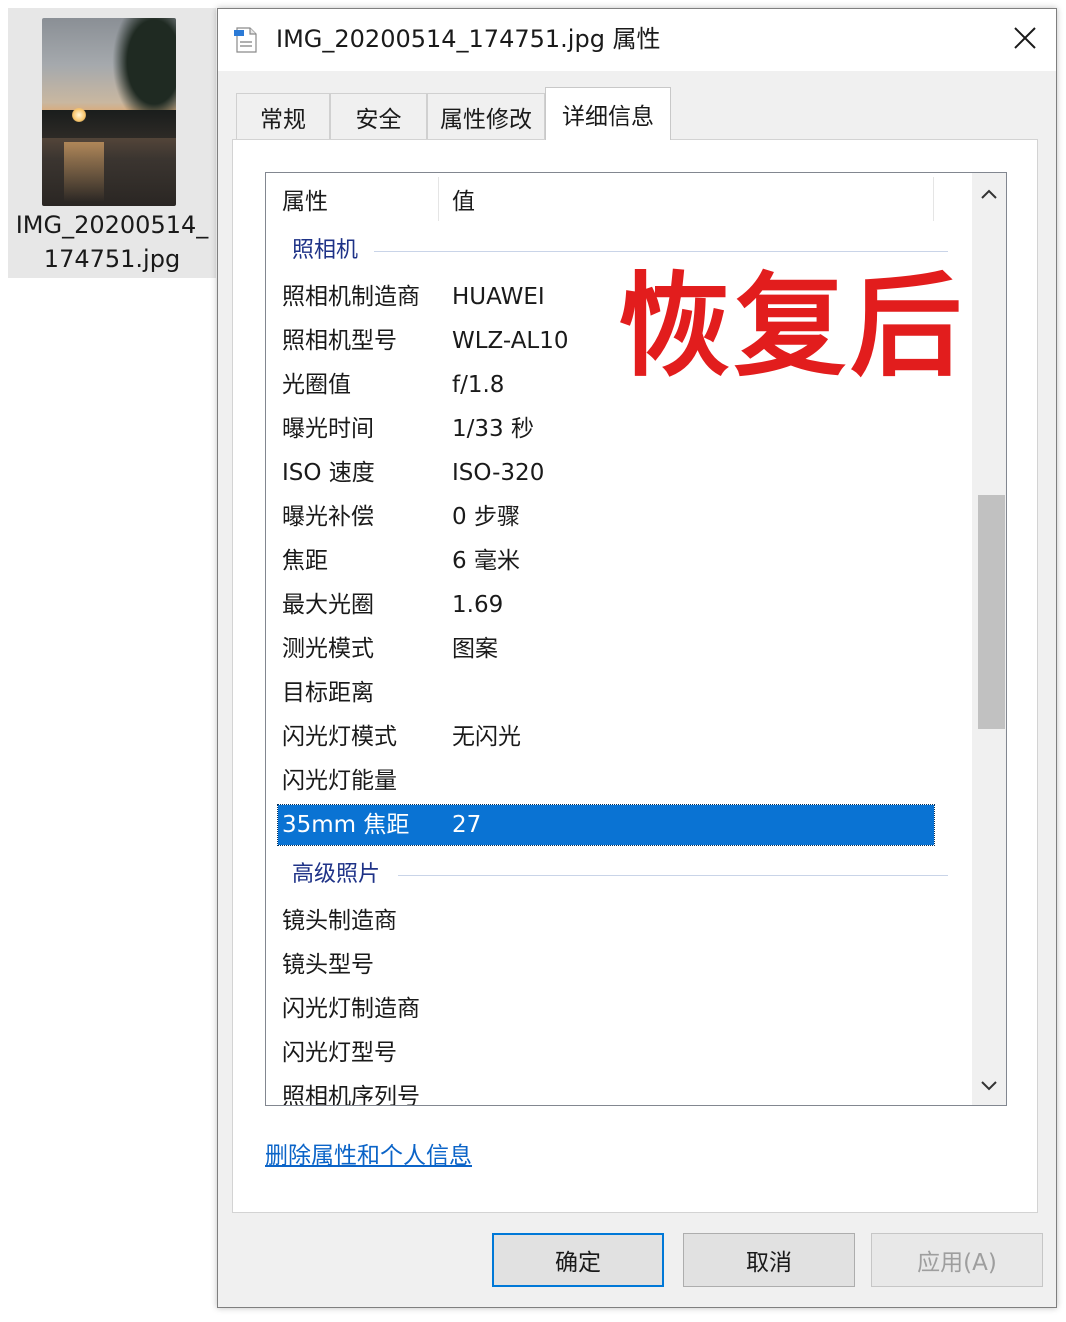 Image resolution: width=1066 pixels, height=1322 pixels. What do you see at coordinates (607, 875) in the screenshot?
I see `group-header-advanced-photo: 高级照片` at bounding box center [607, 875].